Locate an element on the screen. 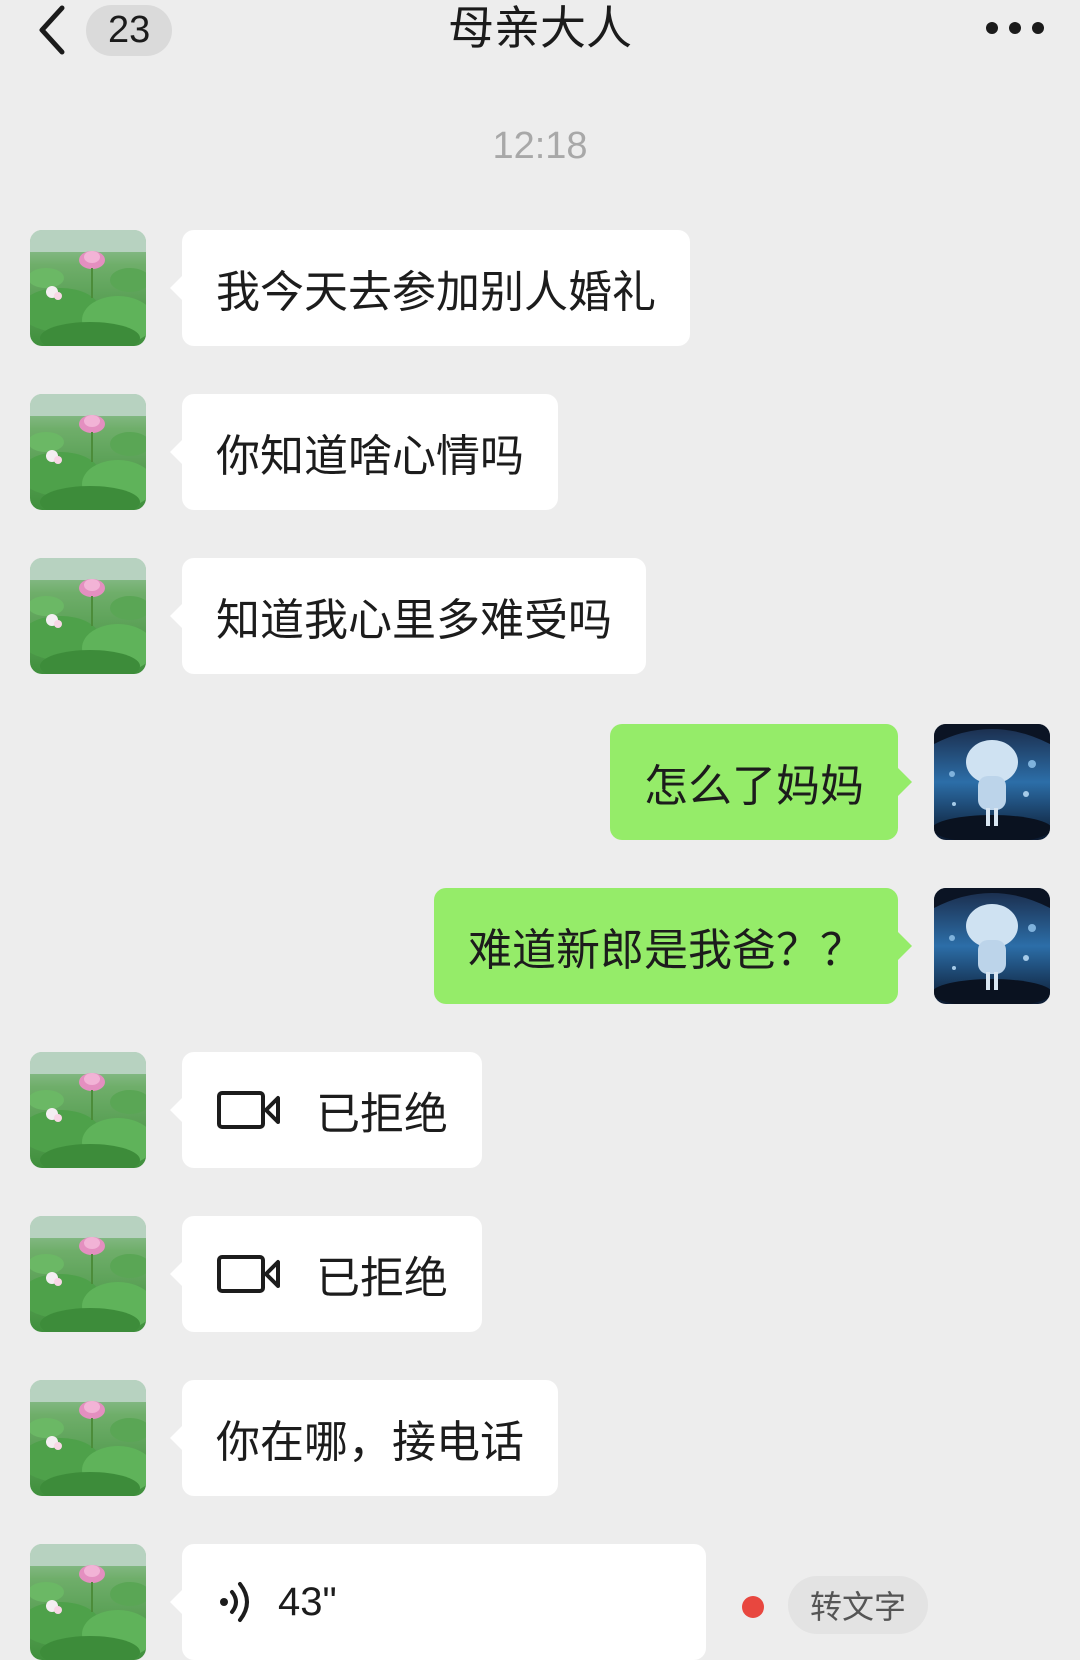  voice-duration: 43" is located at coordinates (307, 1601).